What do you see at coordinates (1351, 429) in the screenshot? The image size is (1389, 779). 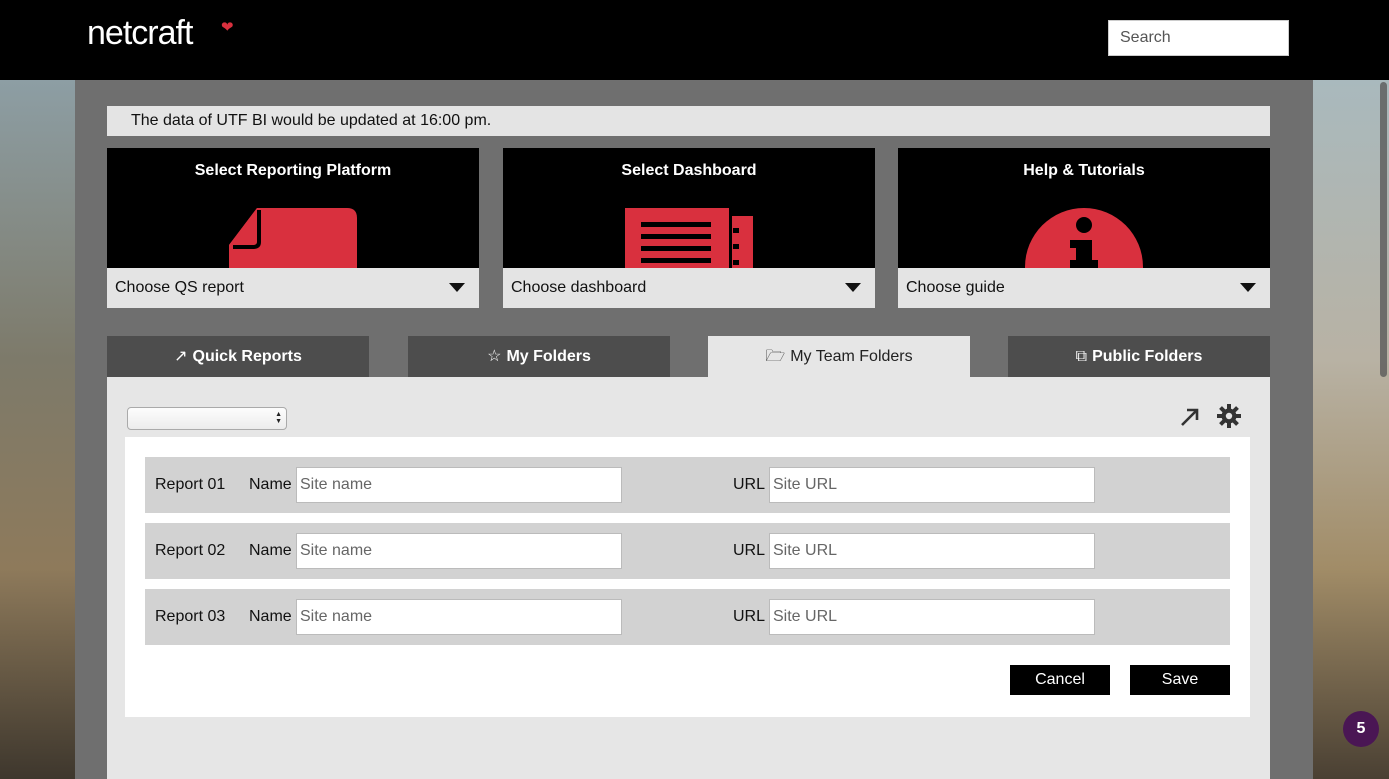 I see `background-right` at bounding box center [1351, 429].